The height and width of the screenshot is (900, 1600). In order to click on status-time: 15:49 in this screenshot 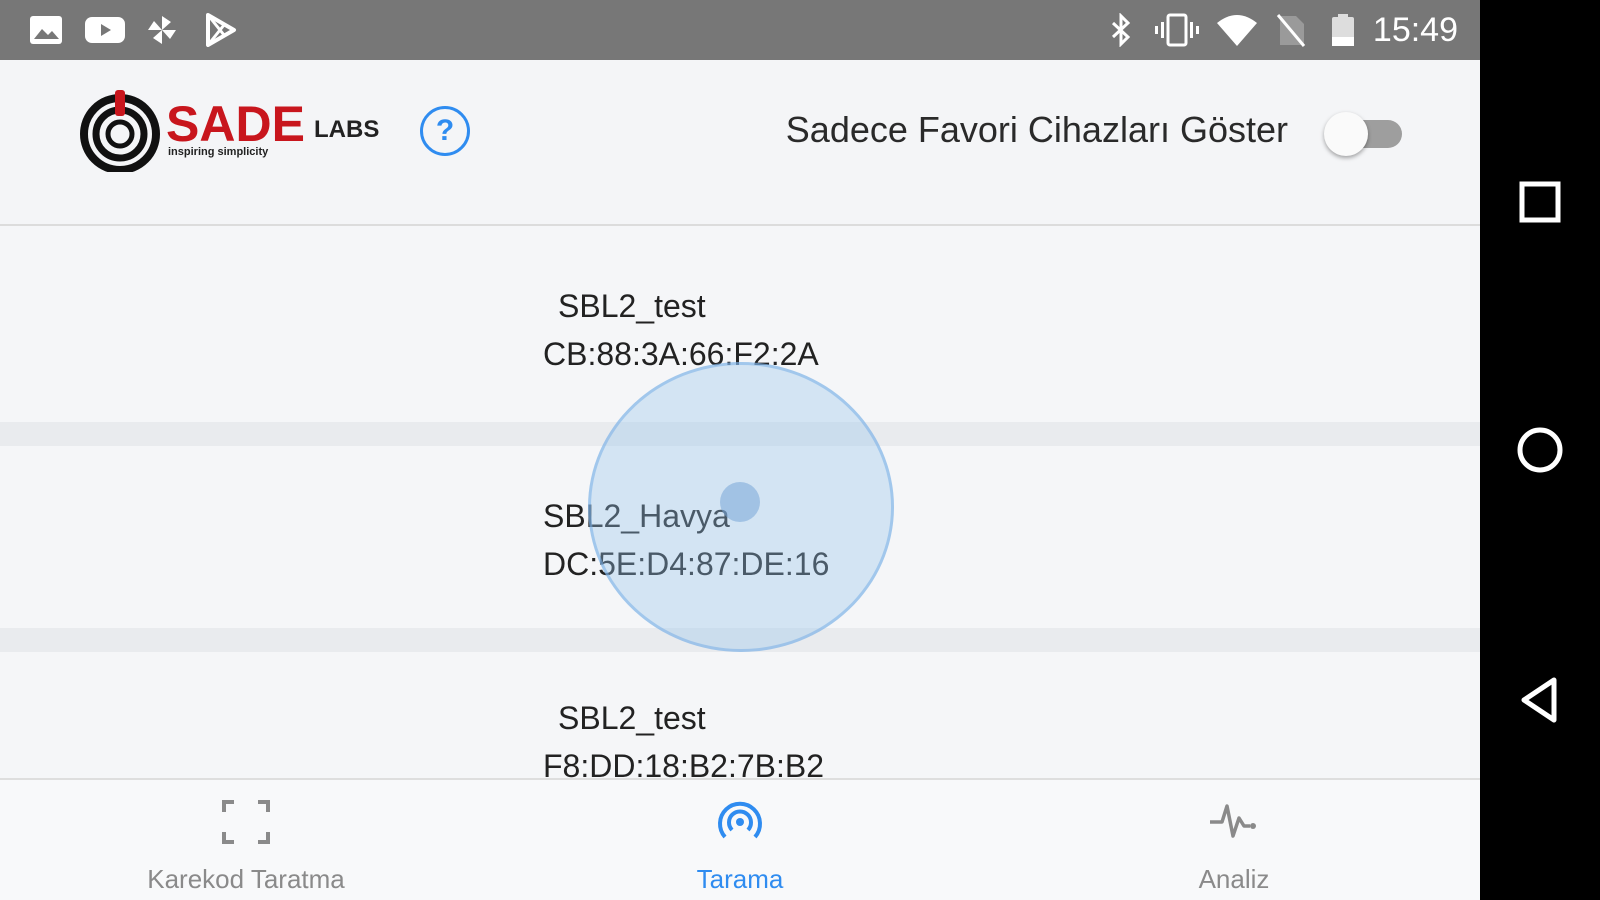, I will do `click(1415, 30)`.